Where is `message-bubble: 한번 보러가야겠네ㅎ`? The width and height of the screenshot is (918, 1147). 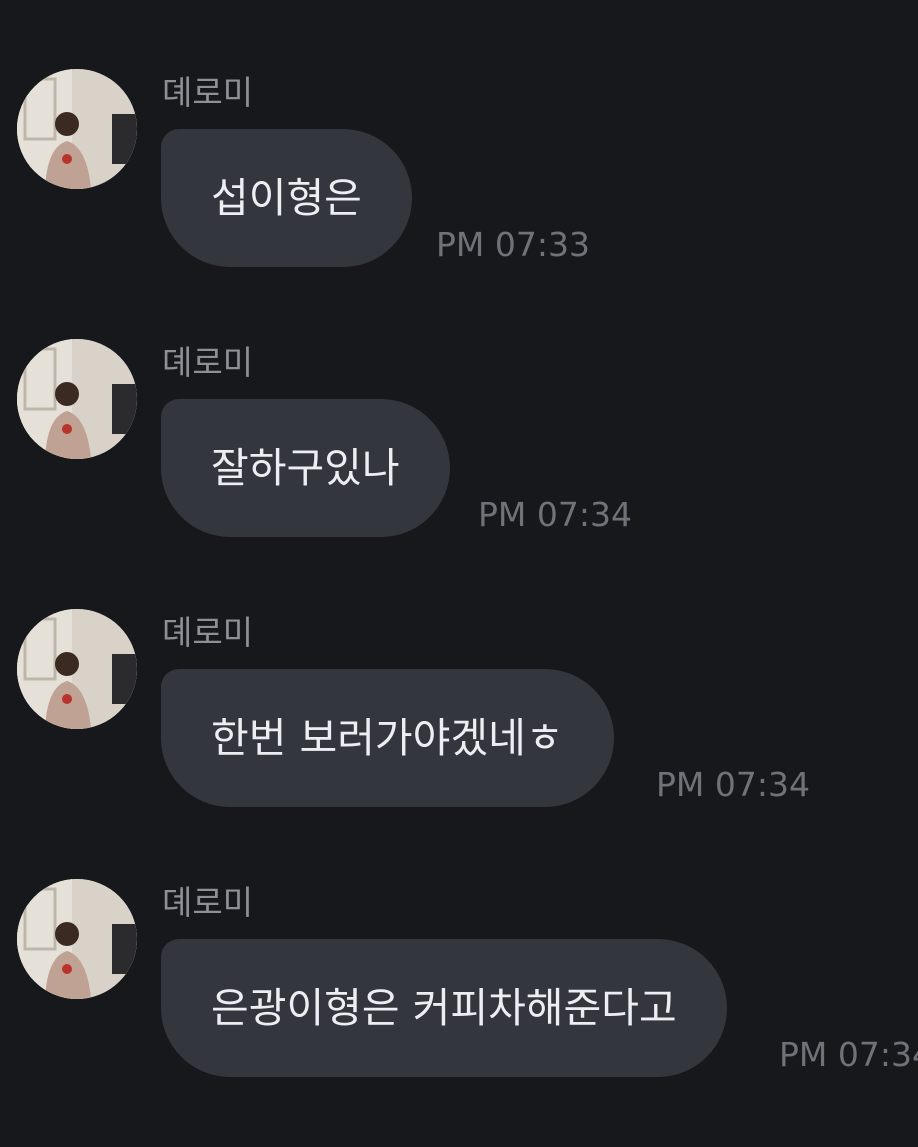
message-bubble: 한번 보러가야겠네ㅎ is located at coordinates (387, 738).